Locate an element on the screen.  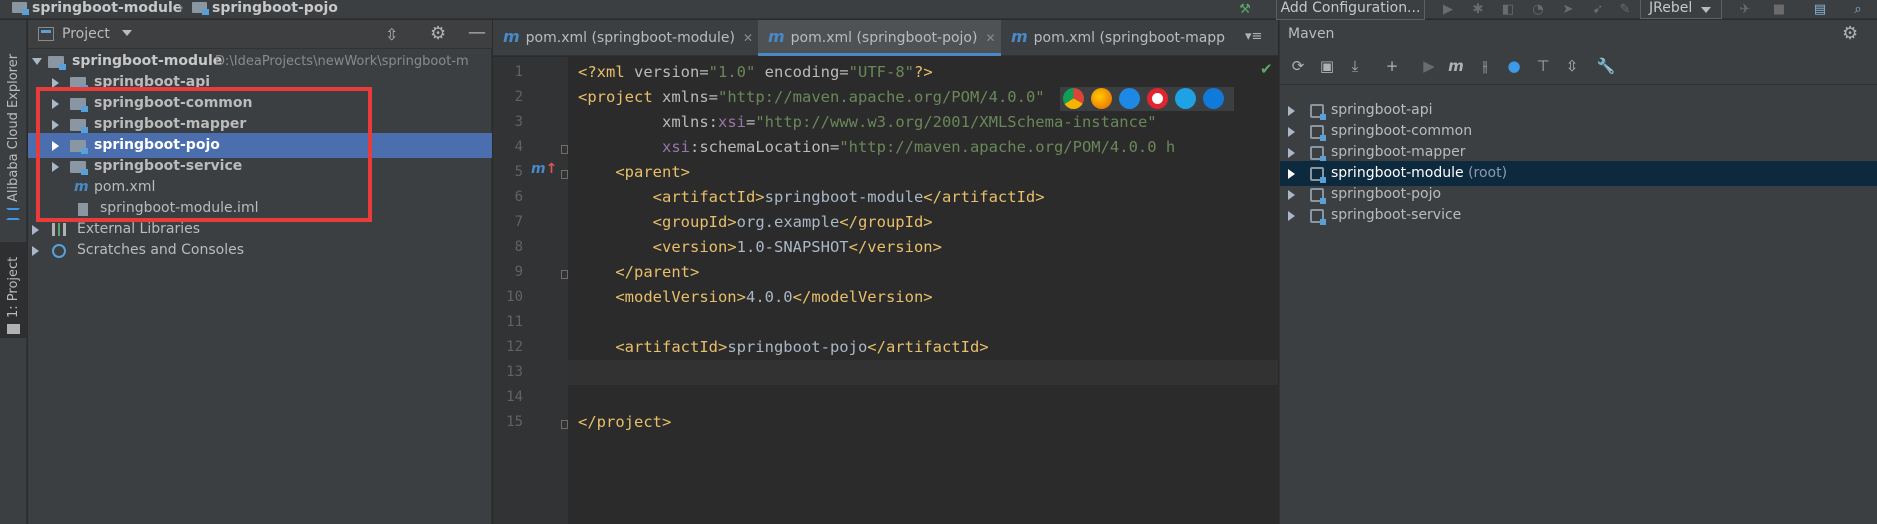
browser-popup is located at coordinates (1147, 99).